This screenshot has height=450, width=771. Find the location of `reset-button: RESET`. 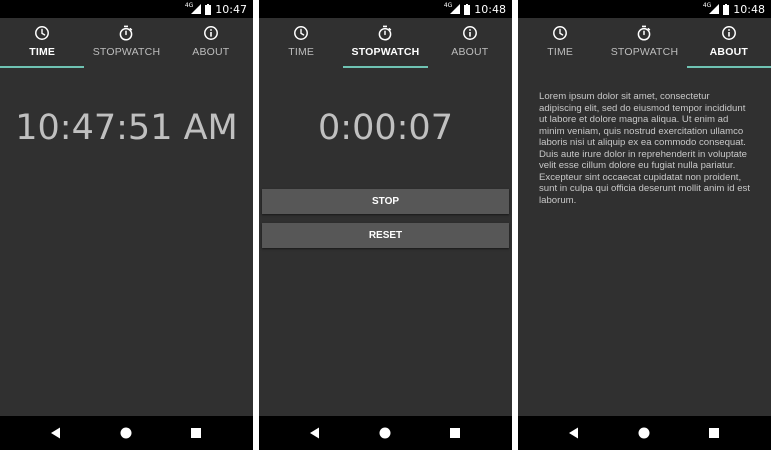

reset-button: RESET is located at coordinates (385, 235).